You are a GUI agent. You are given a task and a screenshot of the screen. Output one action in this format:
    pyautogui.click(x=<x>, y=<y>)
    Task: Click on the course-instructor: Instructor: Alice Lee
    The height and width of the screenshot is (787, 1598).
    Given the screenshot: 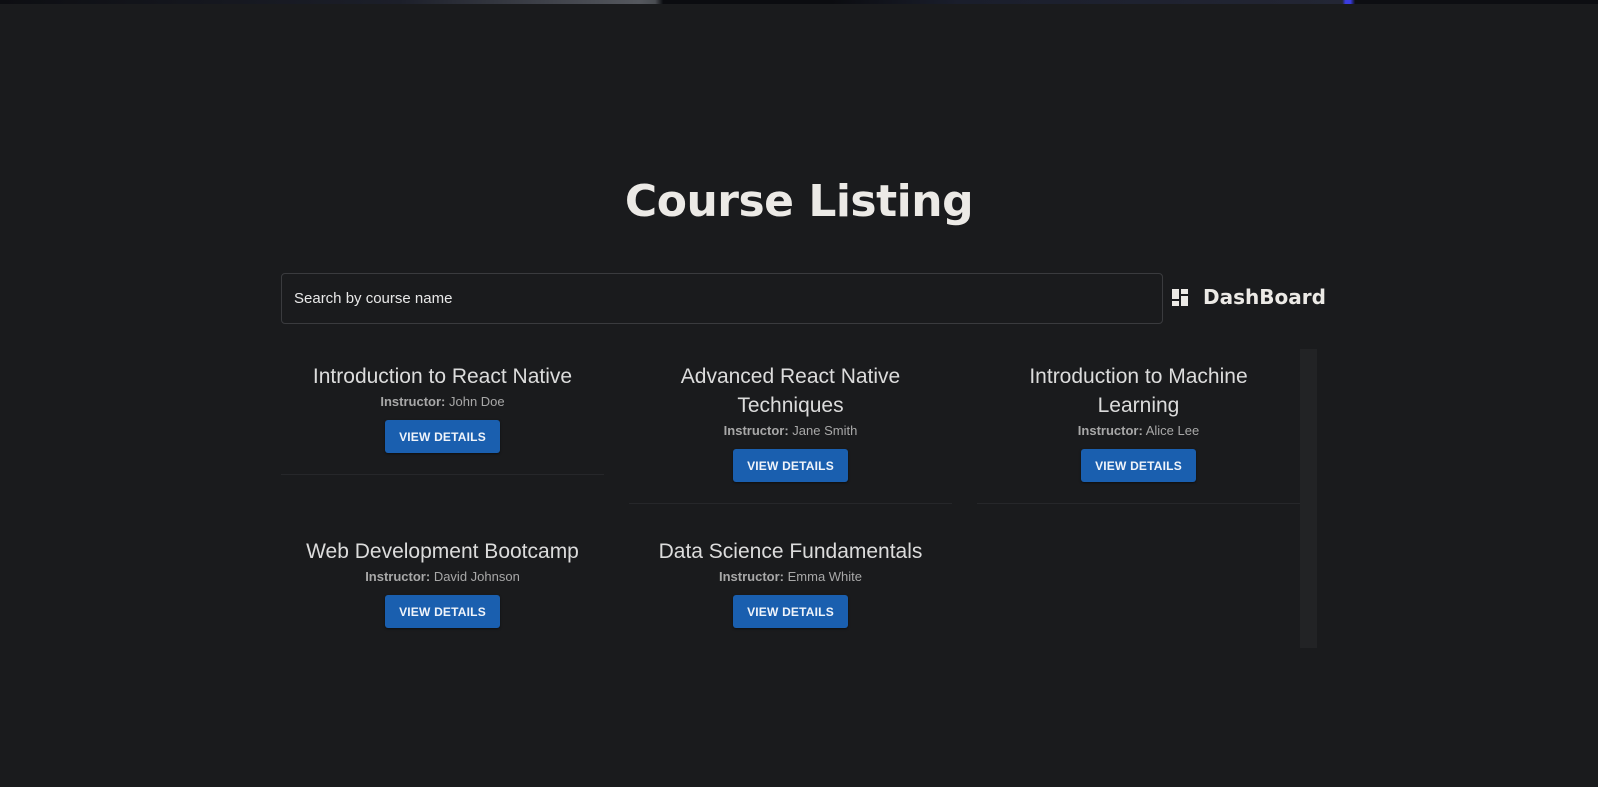 What is the action you would take?
    pyautogui.click(x=1138, y=431)
    